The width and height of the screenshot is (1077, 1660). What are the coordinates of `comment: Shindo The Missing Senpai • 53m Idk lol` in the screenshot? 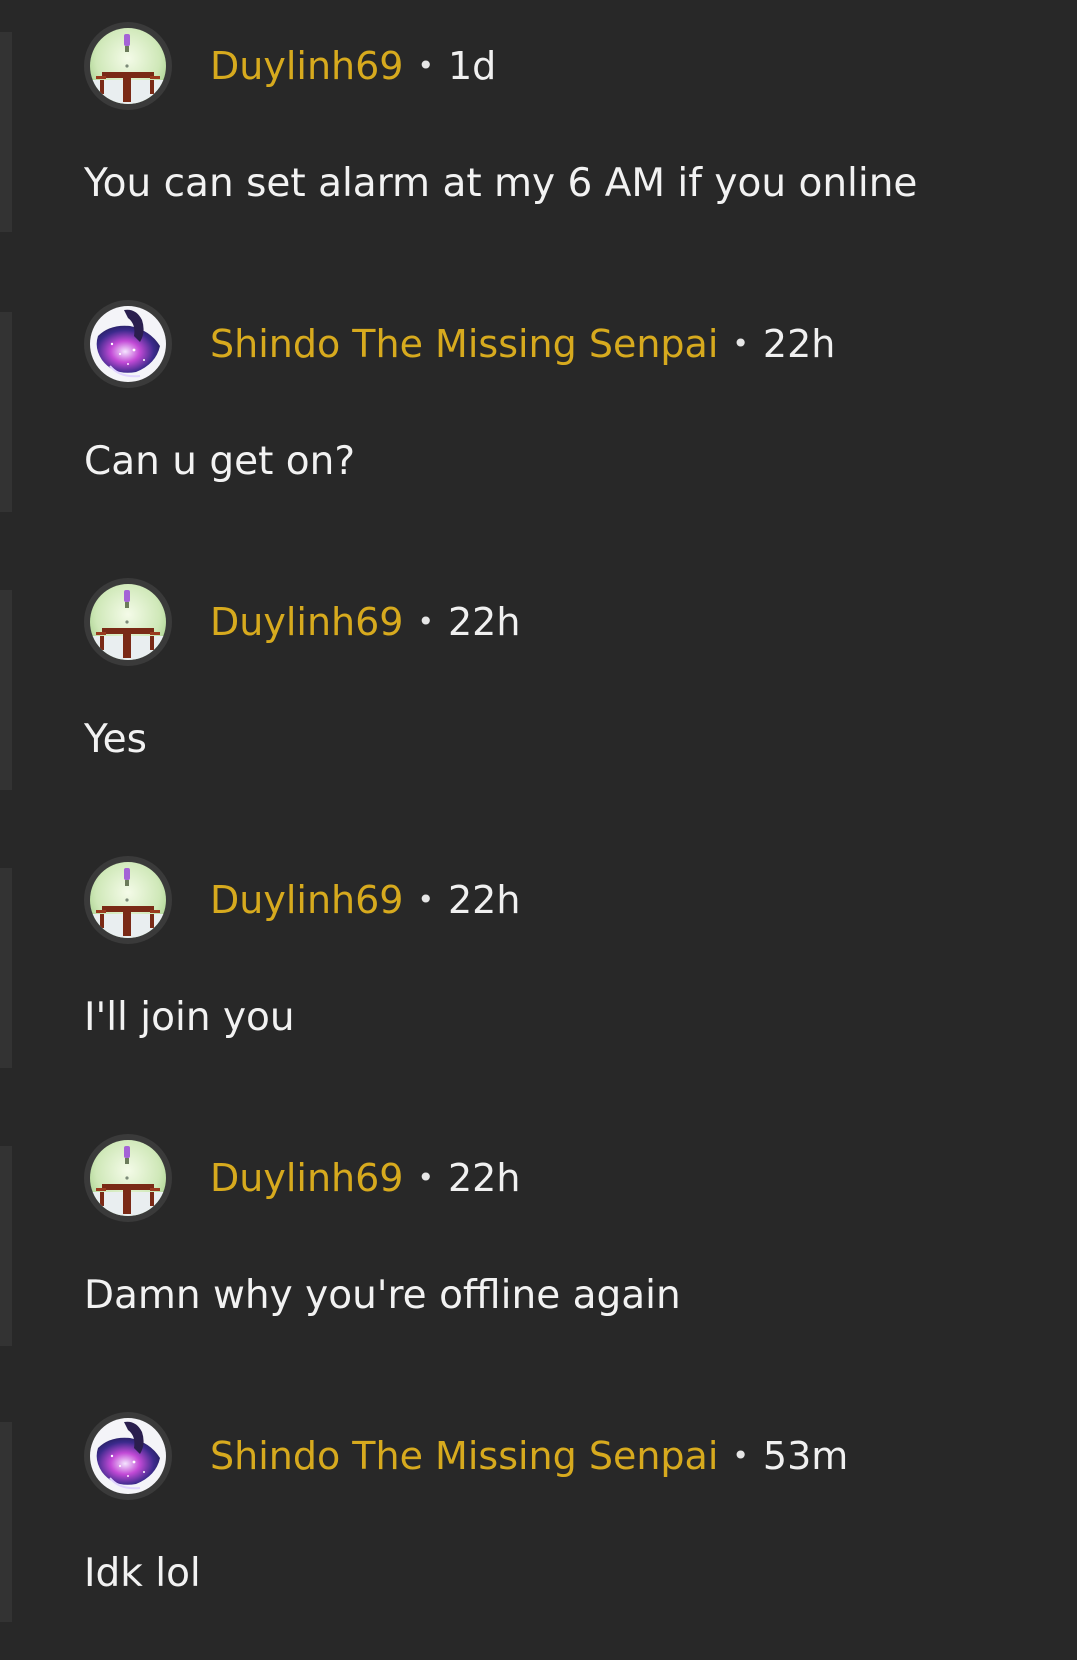 It's located at (538, 1500).